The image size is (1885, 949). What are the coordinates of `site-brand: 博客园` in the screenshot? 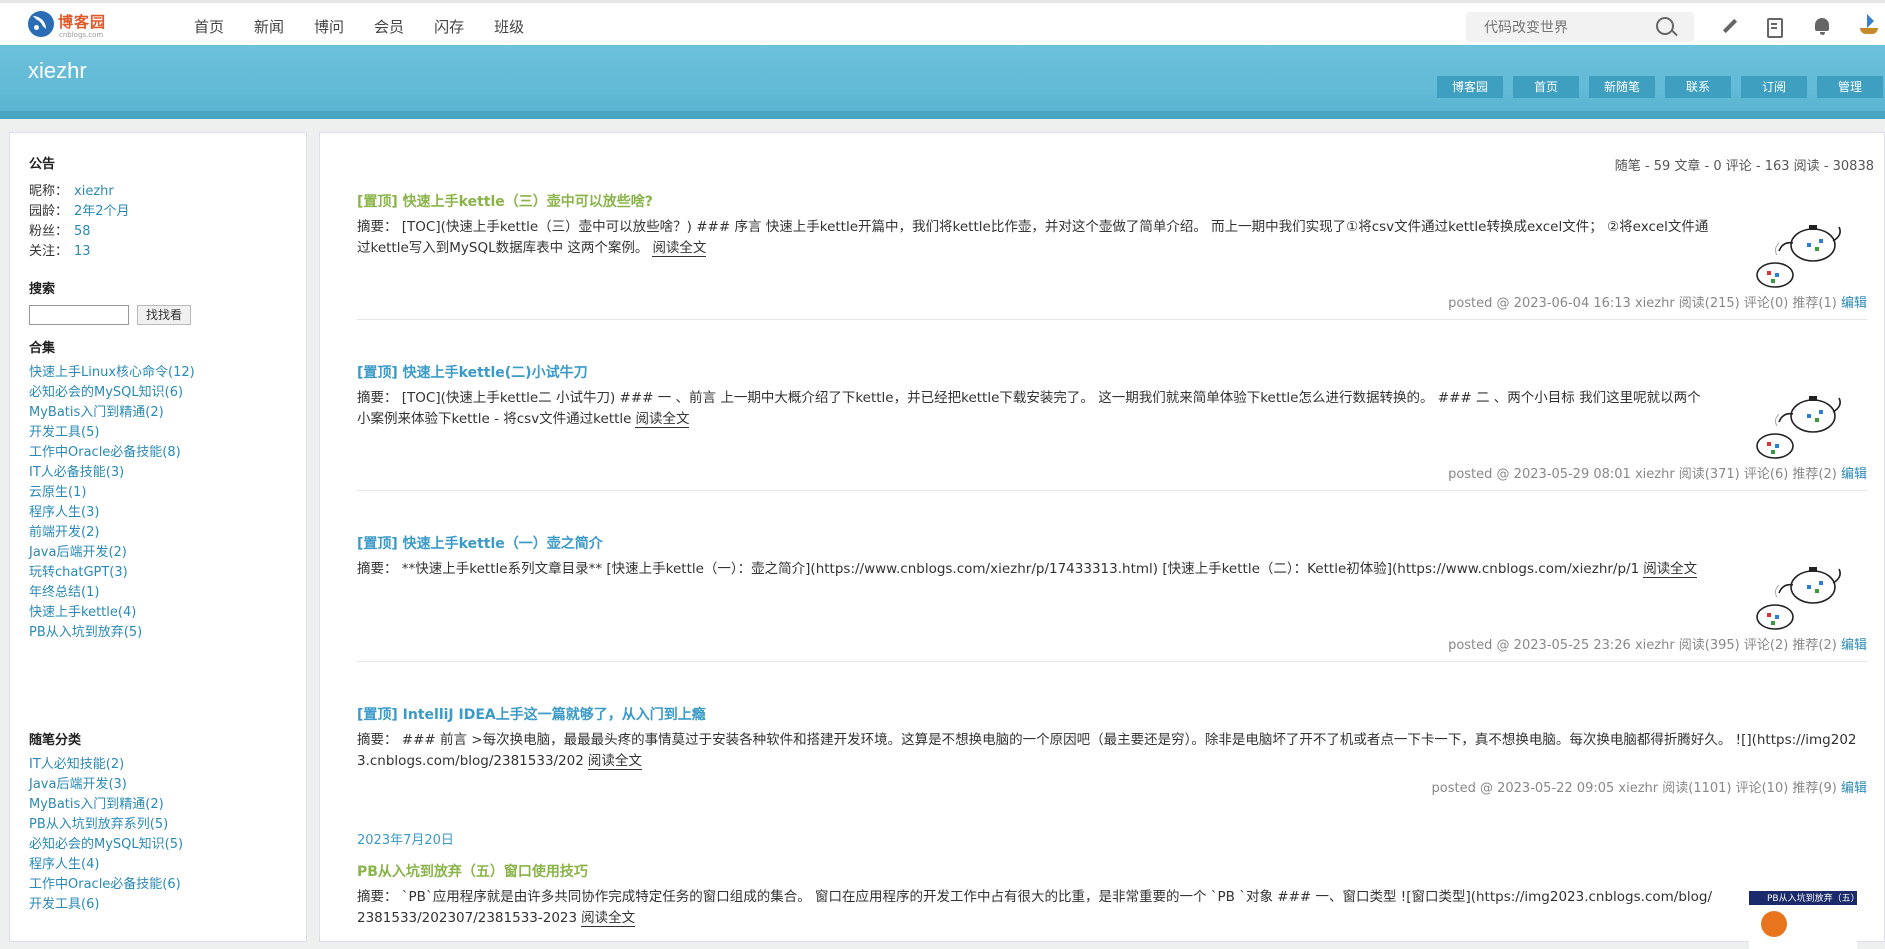 It's located at (82, 22).